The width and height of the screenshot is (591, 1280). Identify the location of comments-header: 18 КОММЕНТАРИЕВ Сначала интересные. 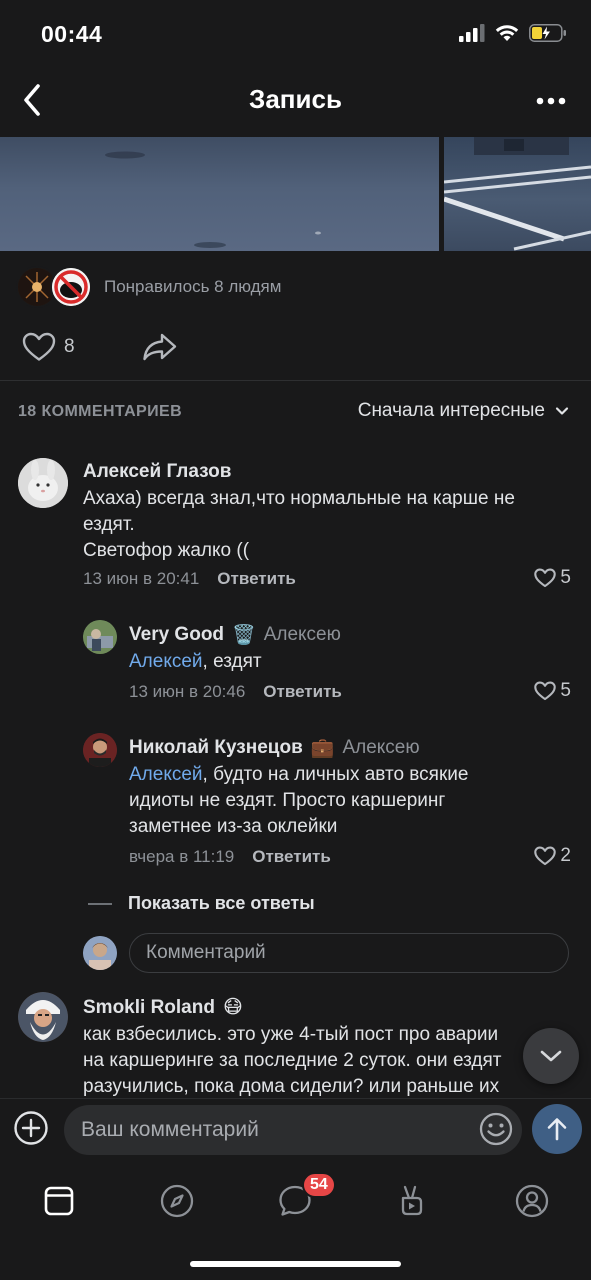
(295, 413).